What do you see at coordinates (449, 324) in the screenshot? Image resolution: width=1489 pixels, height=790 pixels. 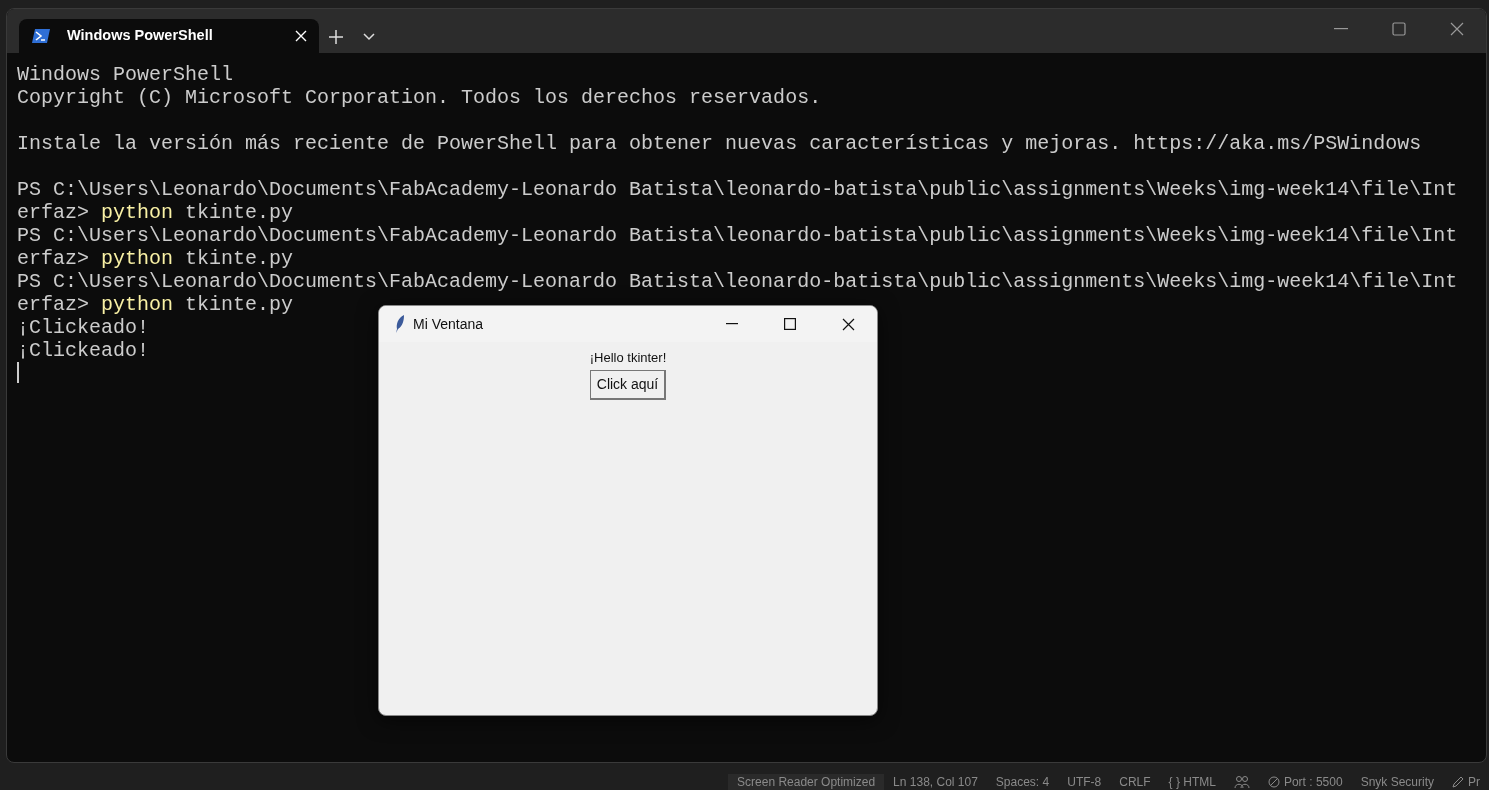 I see `window-title: Mi Ventana` at bounding box center [449, 324].